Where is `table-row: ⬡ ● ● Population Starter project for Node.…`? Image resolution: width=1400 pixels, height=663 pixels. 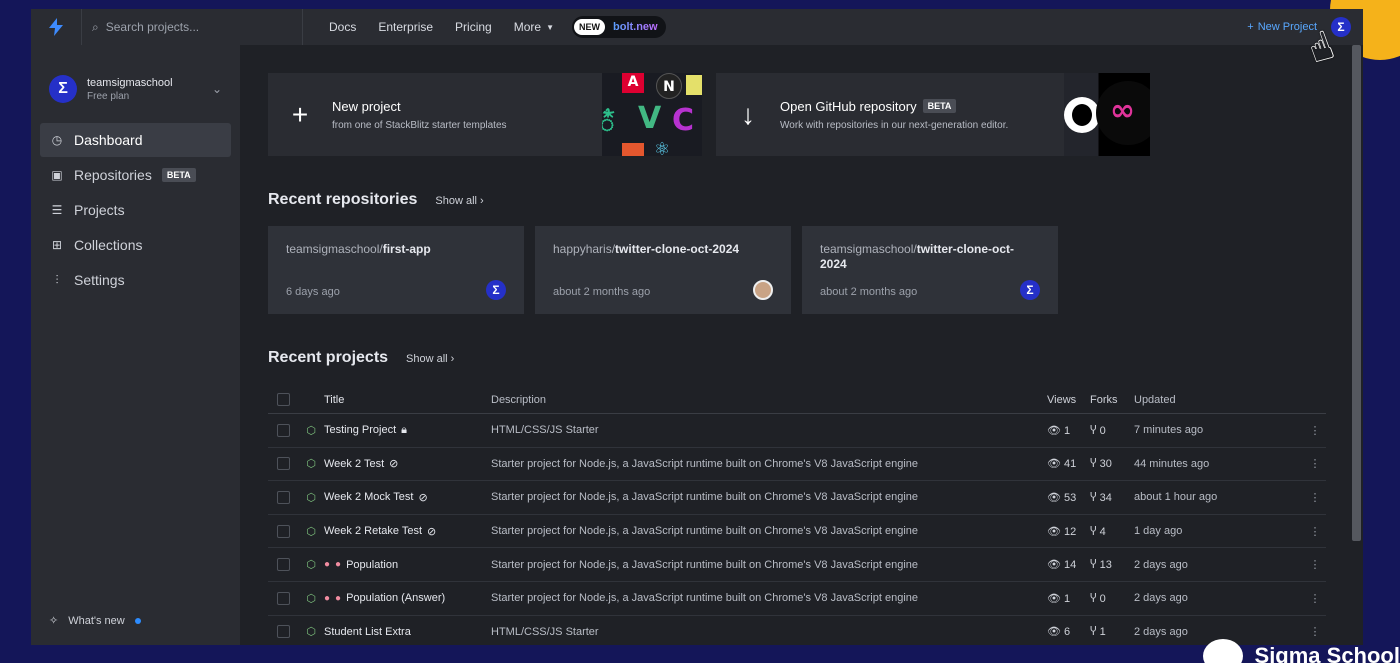 table-row: ⬡ ● ● Population Starter project for Node.… is located at coordinates (797, 565).